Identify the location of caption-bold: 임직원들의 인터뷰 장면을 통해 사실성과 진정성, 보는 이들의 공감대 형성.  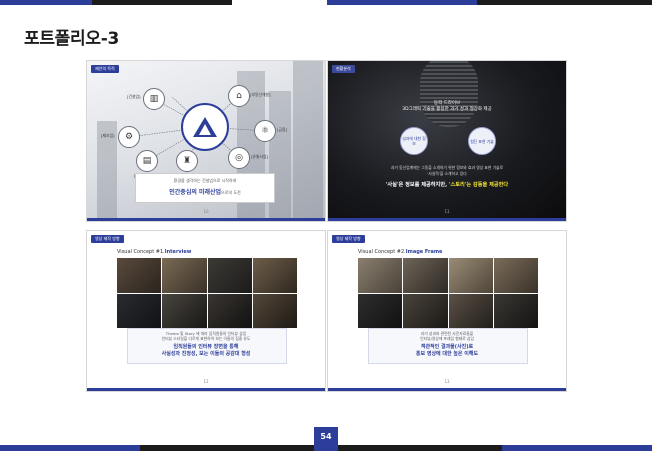
(206, 351).